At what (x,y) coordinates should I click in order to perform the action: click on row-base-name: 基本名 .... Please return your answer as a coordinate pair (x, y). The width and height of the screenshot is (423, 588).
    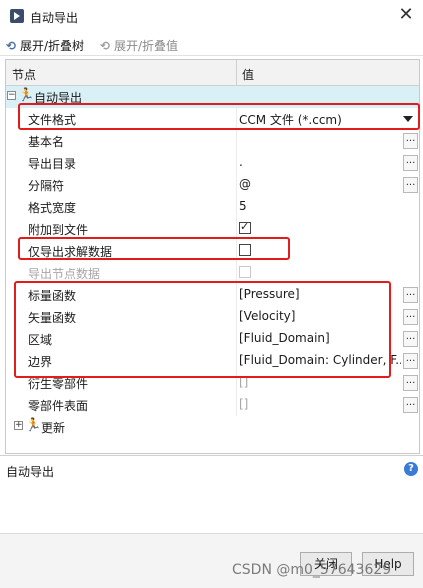
    Looking at the image, I should click on (212, 141).